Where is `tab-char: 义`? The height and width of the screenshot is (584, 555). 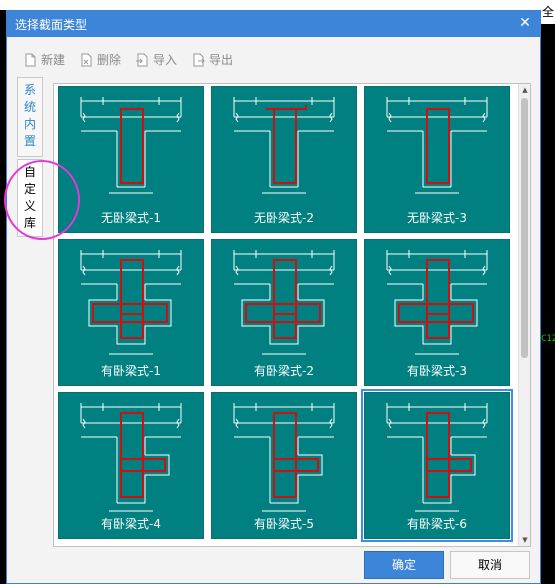 tab-char: 义 is located at coordinates (29, 206).